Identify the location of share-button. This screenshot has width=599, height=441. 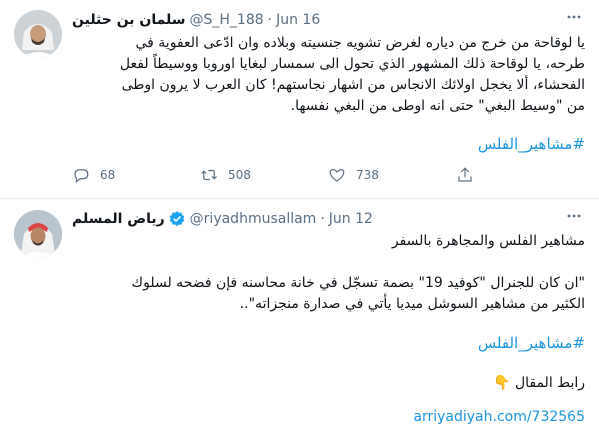
(465, 175).